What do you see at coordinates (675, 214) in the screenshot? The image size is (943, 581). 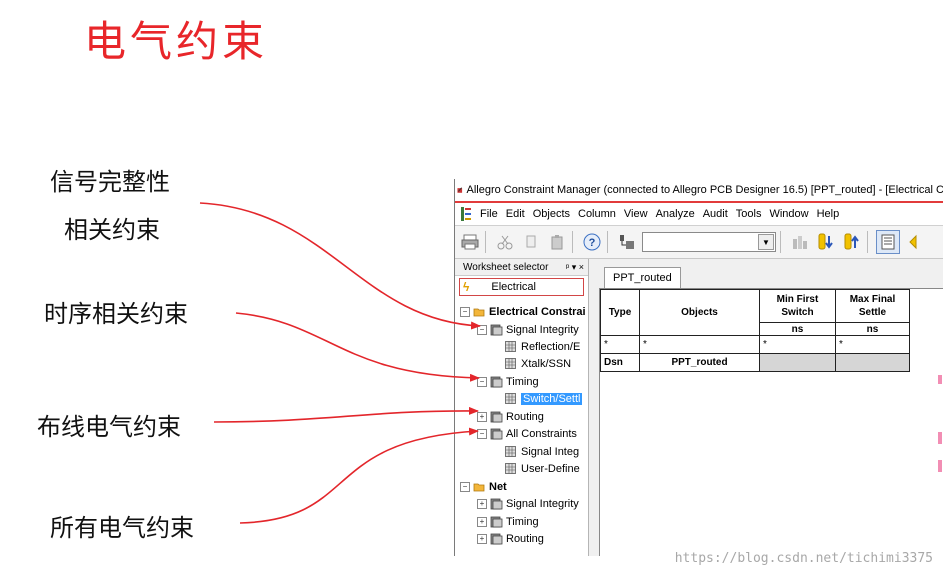 I see `menu-analyze: Analyze` at bounding box center [675, 214].